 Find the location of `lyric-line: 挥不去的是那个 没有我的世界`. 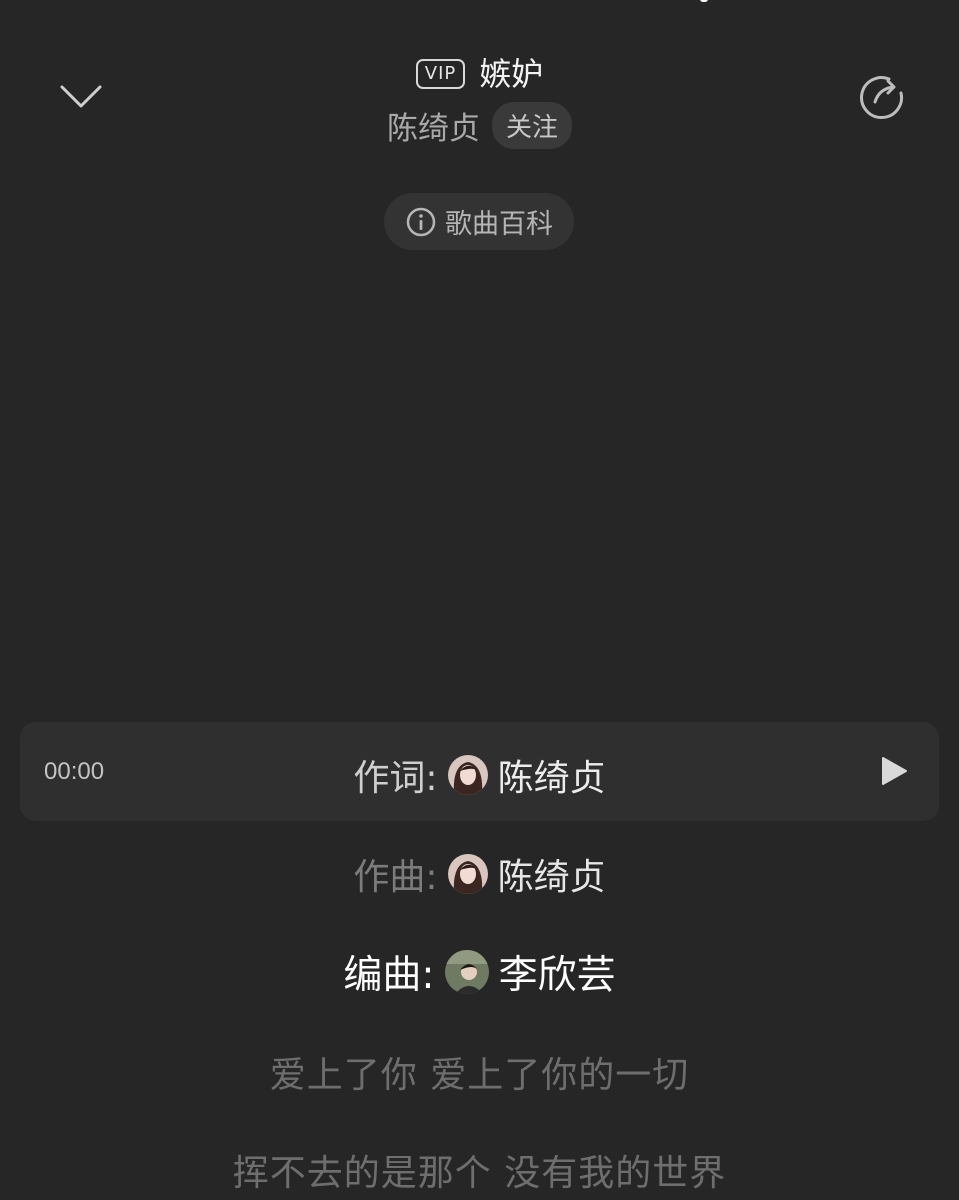

lyric-line: 挥不去的是那个 没有我的世界 is located at coordinates (479, 1170).